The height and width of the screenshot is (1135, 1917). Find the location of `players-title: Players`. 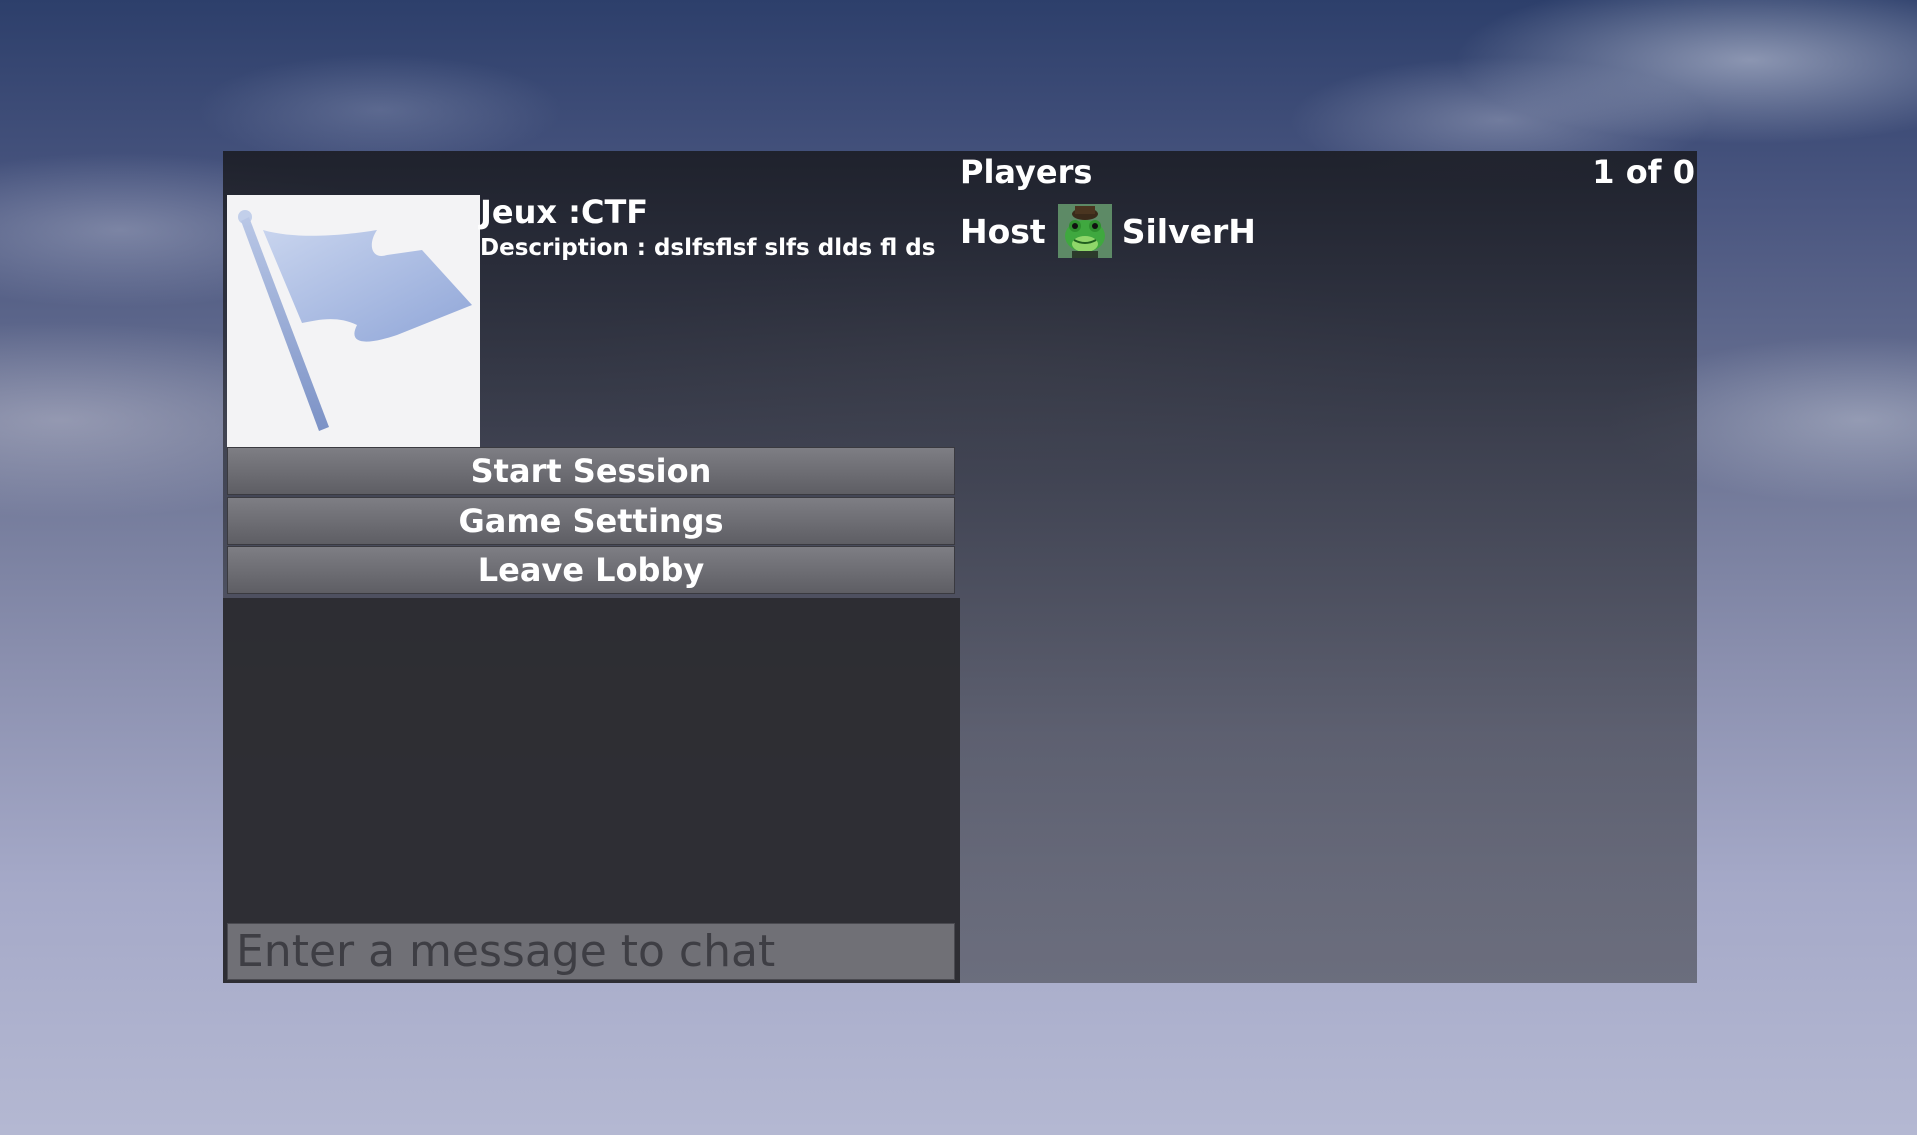

players-title: Players is located at coordinates (1026, 172).